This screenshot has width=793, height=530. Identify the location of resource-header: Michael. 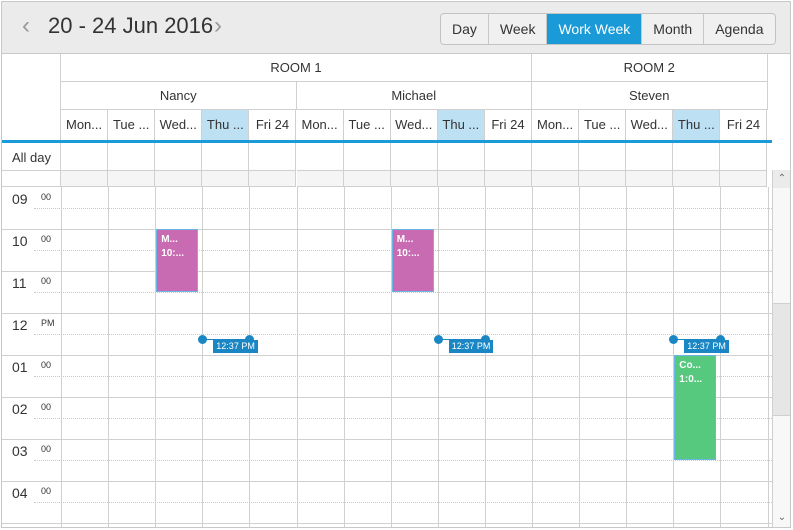
(414, 96).